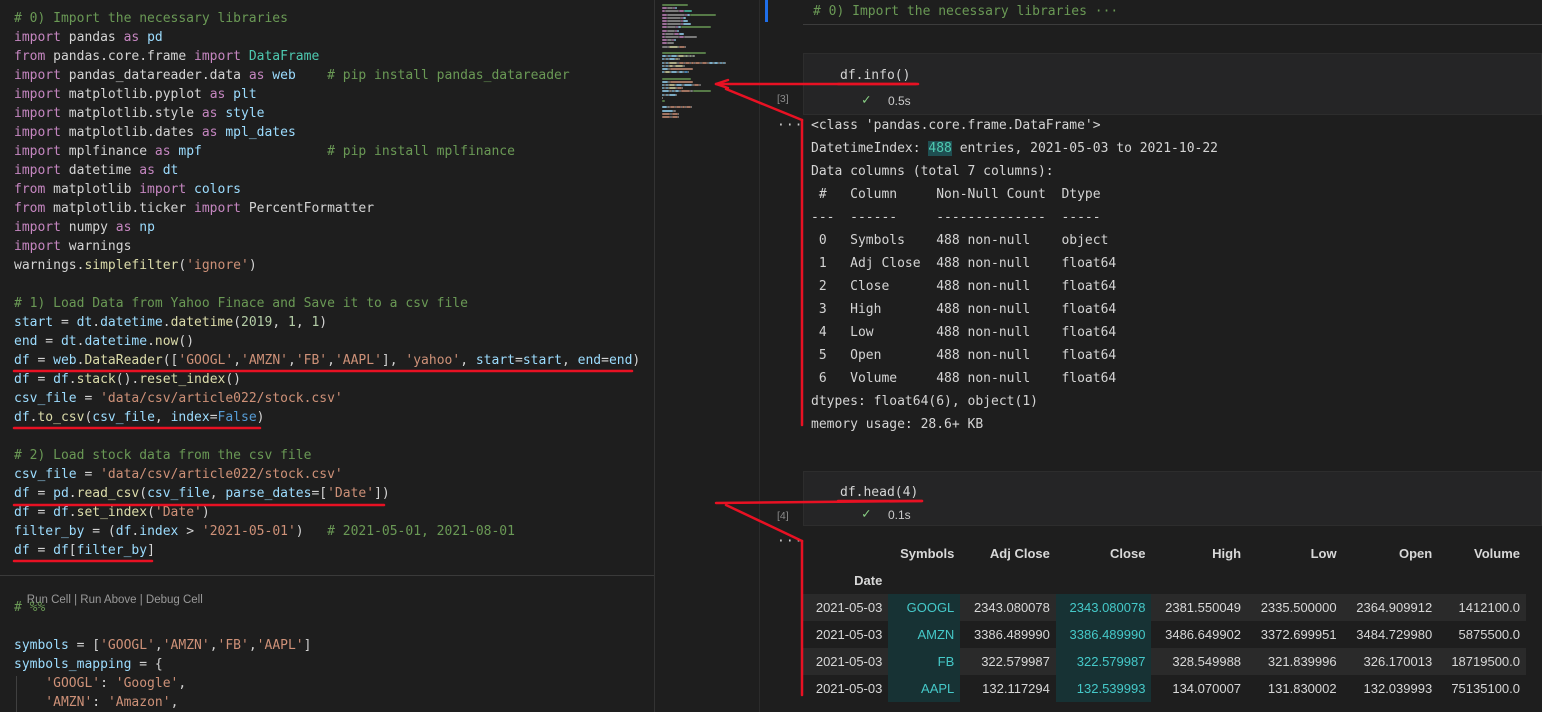 The width and height of the screenshot is (1542, 712). I want to click on code-line: df = df[filter_by], so click(84, 550).